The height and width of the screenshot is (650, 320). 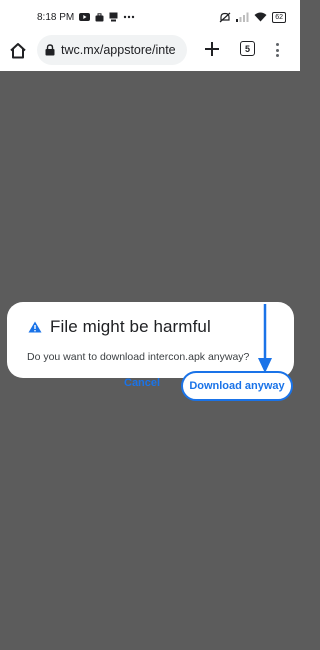 What do you see at coordinates (260, 17) in the screenshot?
I see `wifi-icon` at bounding box center [260, 17].